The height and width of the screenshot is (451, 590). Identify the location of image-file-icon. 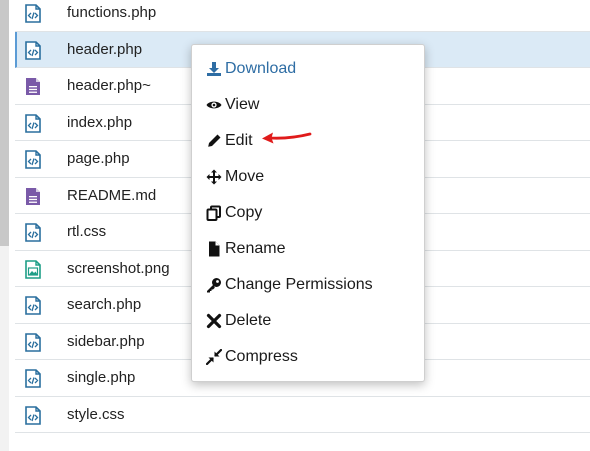
(33, 269).